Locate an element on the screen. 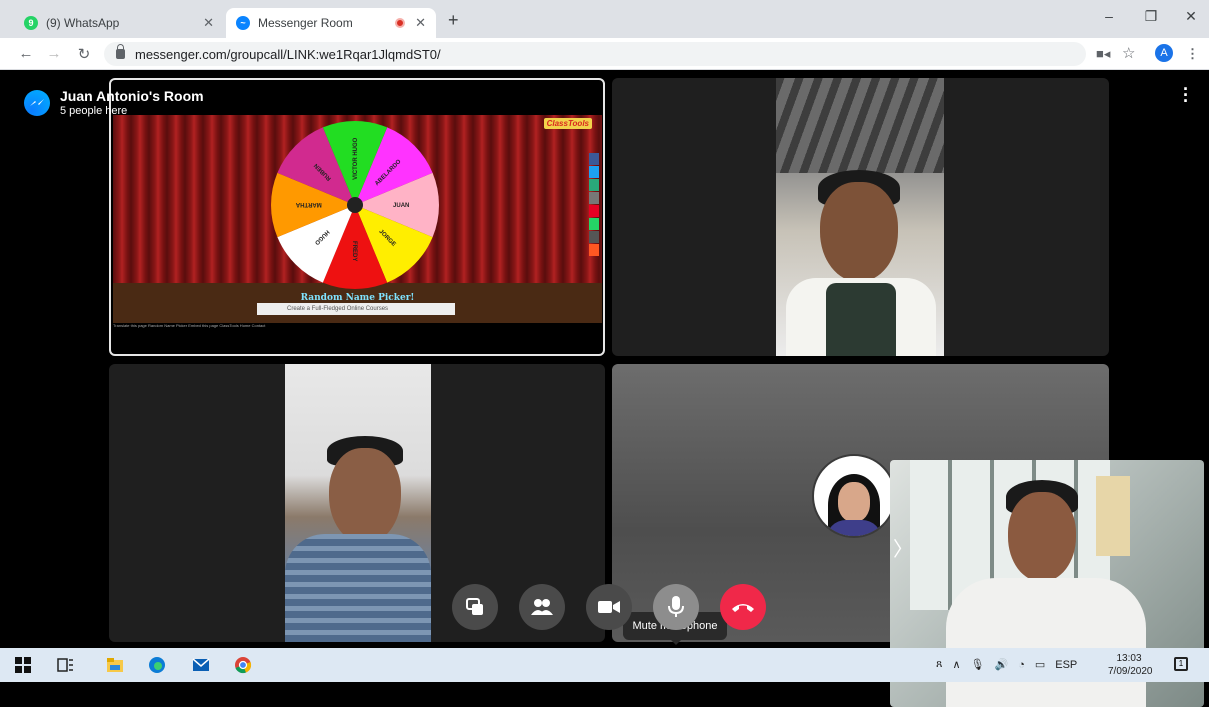 This screenshot has width=1209, height=707. back-icon: ← is located at coordinates (26, 53).